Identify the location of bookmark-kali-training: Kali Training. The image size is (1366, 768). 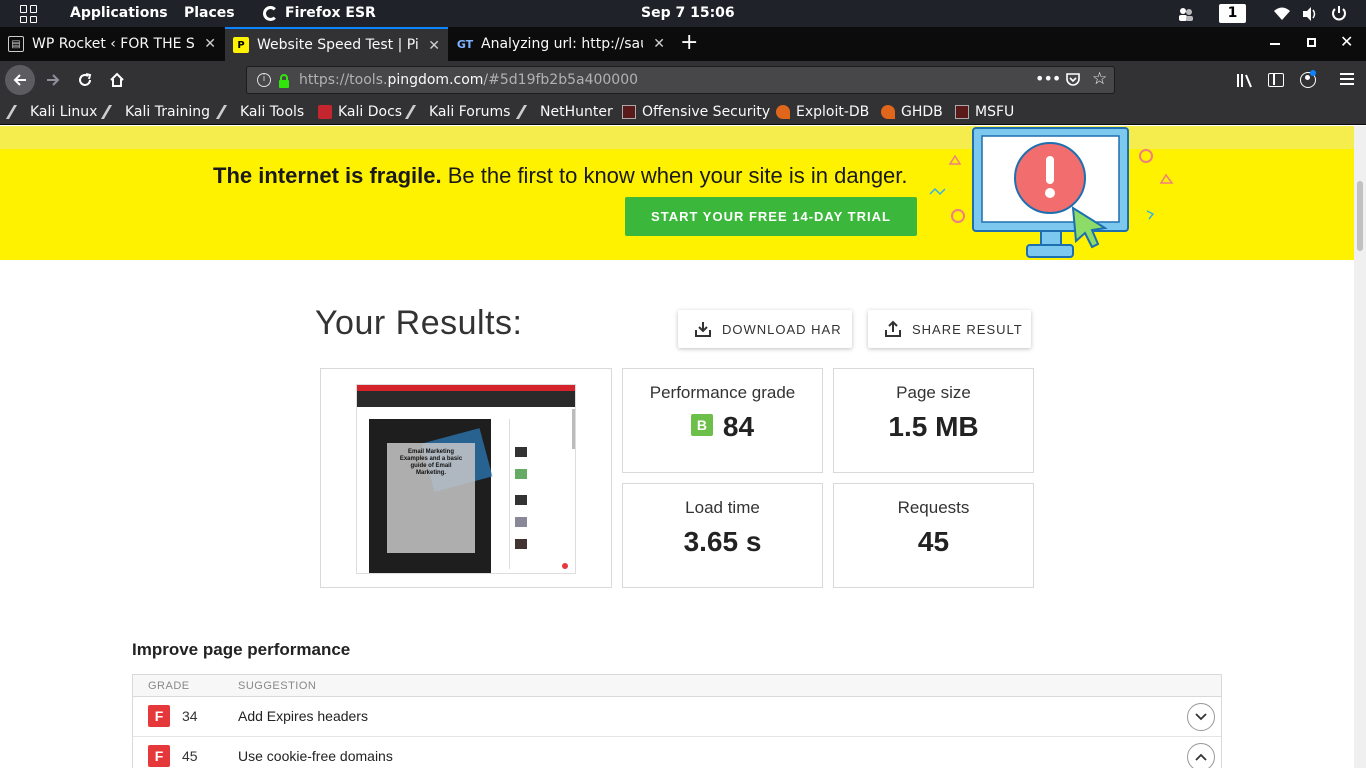
(155, 112).